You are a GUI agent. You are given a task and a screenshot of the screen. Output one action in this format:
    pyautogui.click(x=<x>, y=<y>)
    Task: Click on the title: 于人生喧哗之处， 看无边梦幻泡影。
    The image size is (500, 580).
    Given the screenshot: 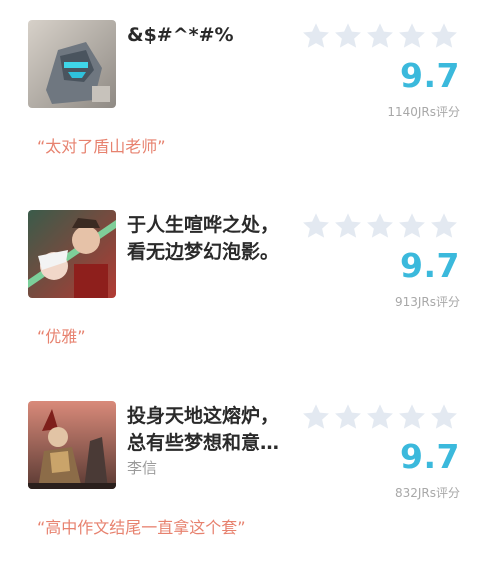 What is the action you would take?
    pyautogui.click(x=203, y=238)
    